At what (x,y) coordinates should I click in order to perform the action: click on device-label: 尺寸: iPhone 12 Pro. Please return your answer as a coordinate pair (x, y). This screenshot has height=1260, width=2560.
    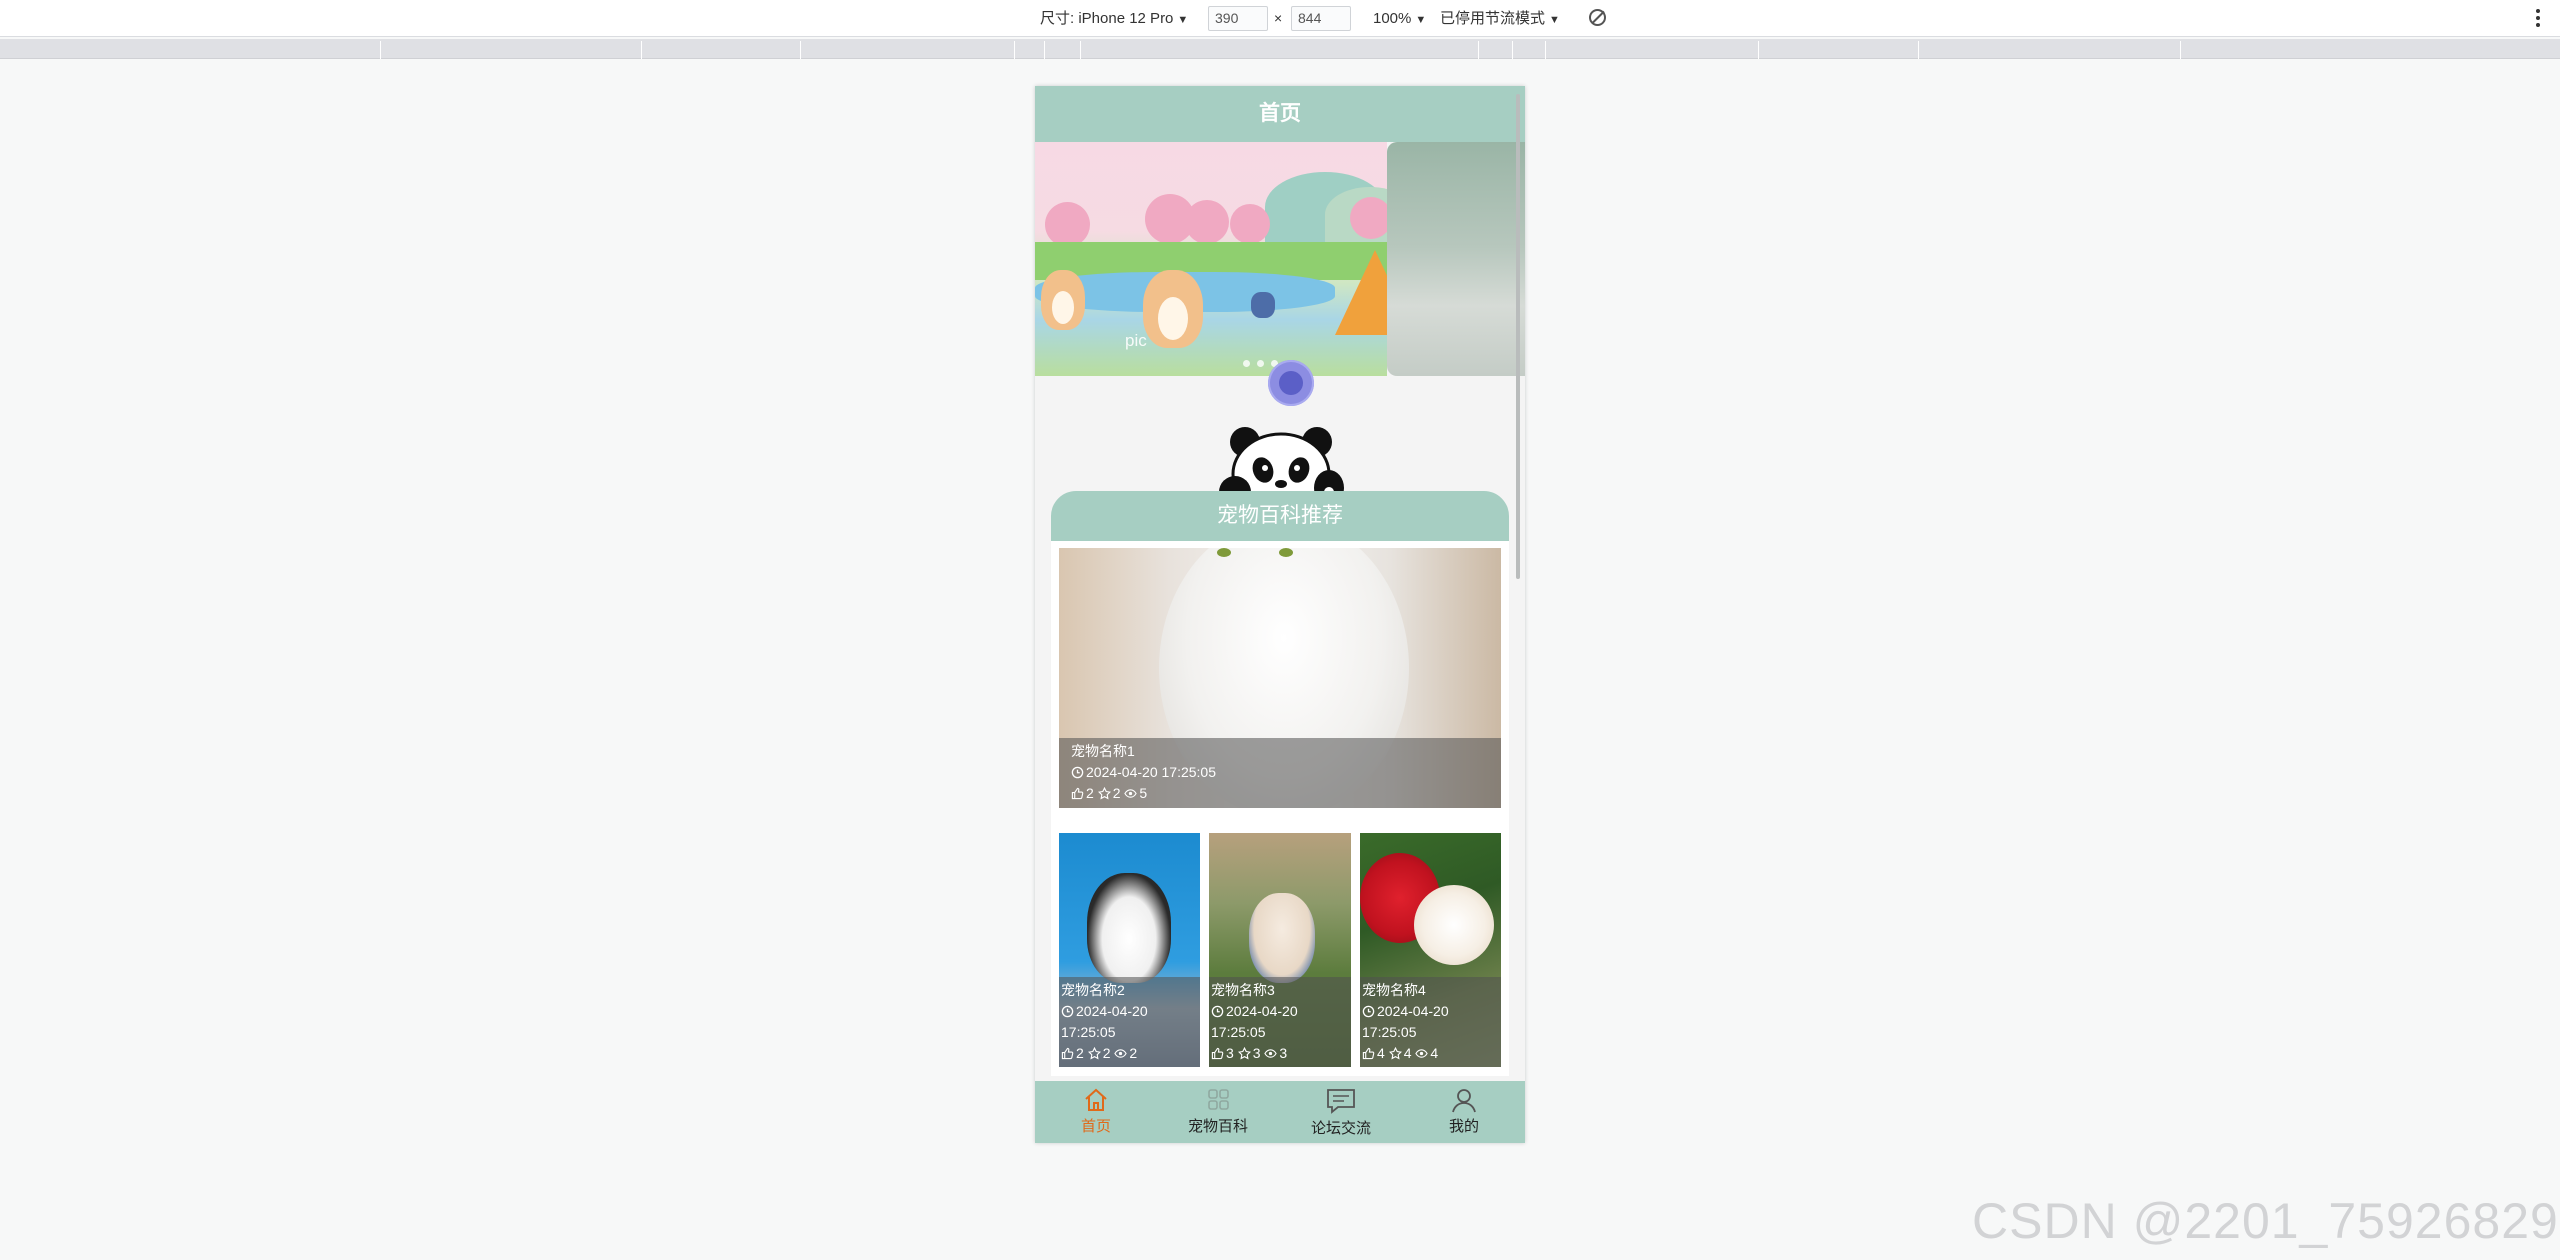
    Looking at the image, I should click on (1107, 18).